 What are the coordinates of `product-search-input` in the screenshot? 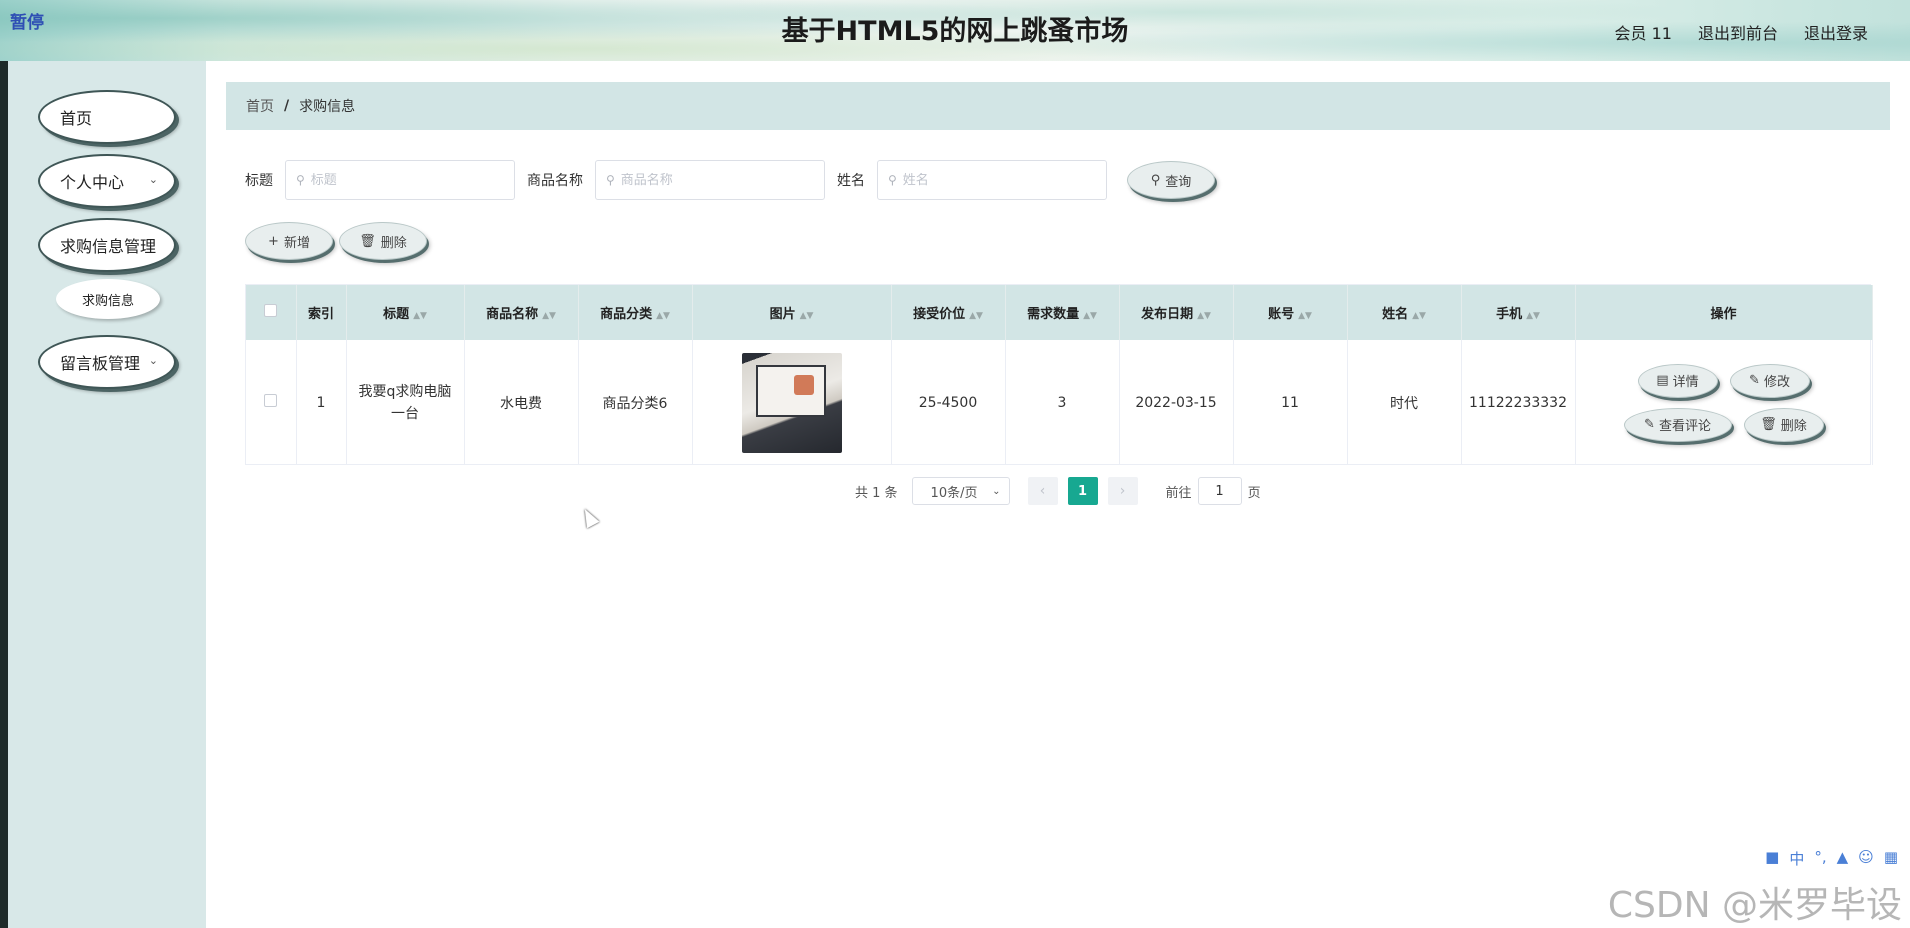 It's located at (710, 180).